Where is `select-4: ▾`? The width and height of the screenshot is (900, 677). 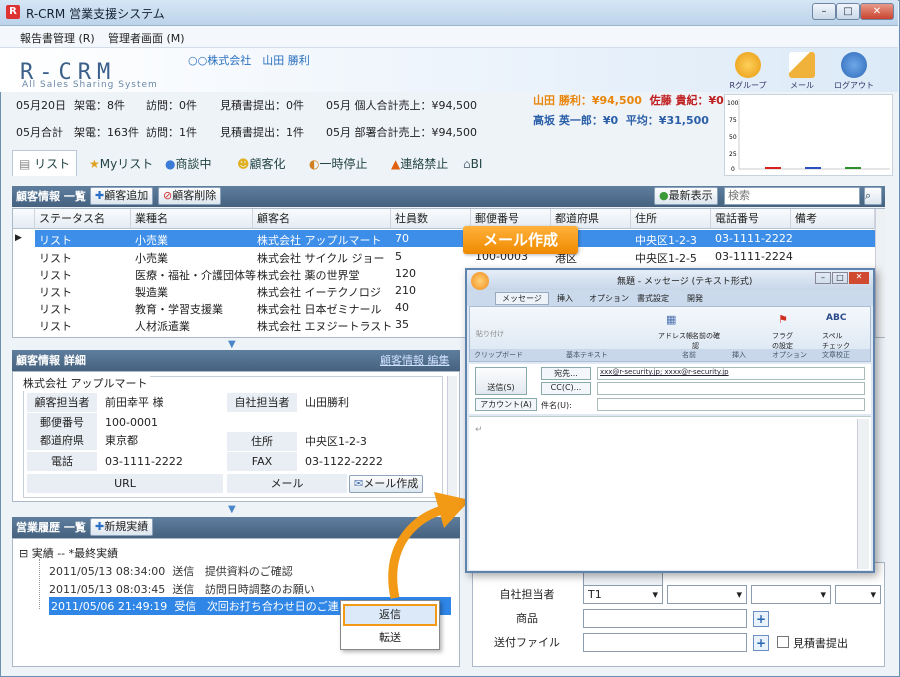
select-4: ▾ is located at coordinates (858, 594).